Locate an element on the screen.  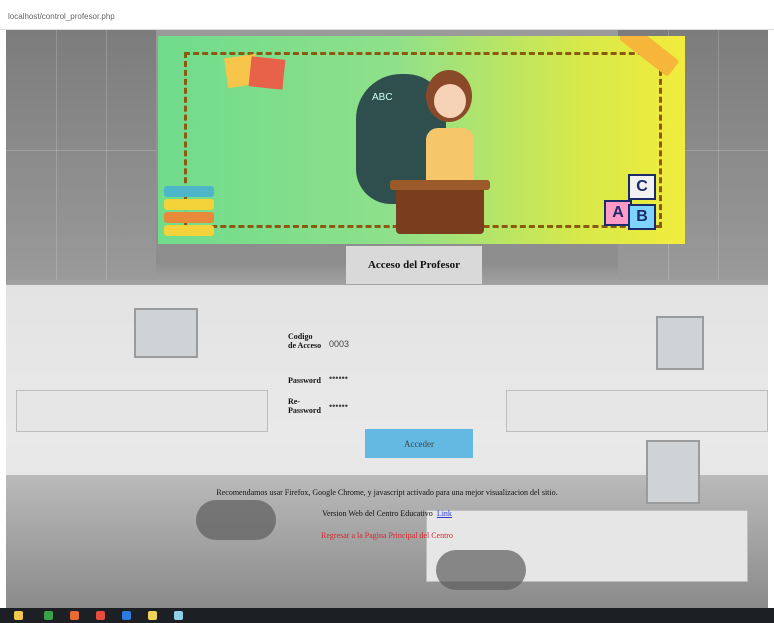
board-text: ABC is located at coordinates (382, 97).